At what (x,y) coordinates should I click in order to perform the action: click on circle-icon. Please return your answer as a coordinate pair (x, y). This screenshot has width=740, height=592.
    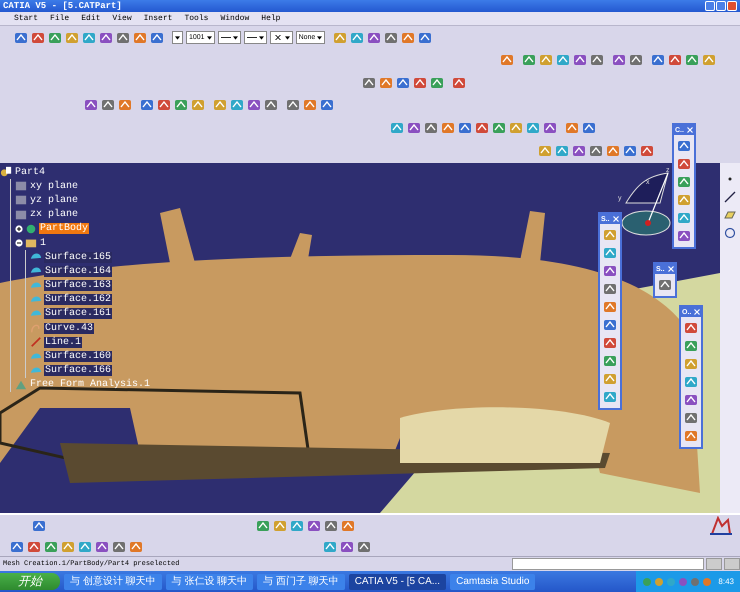
    Looking at the image, I should click on (730, 232).